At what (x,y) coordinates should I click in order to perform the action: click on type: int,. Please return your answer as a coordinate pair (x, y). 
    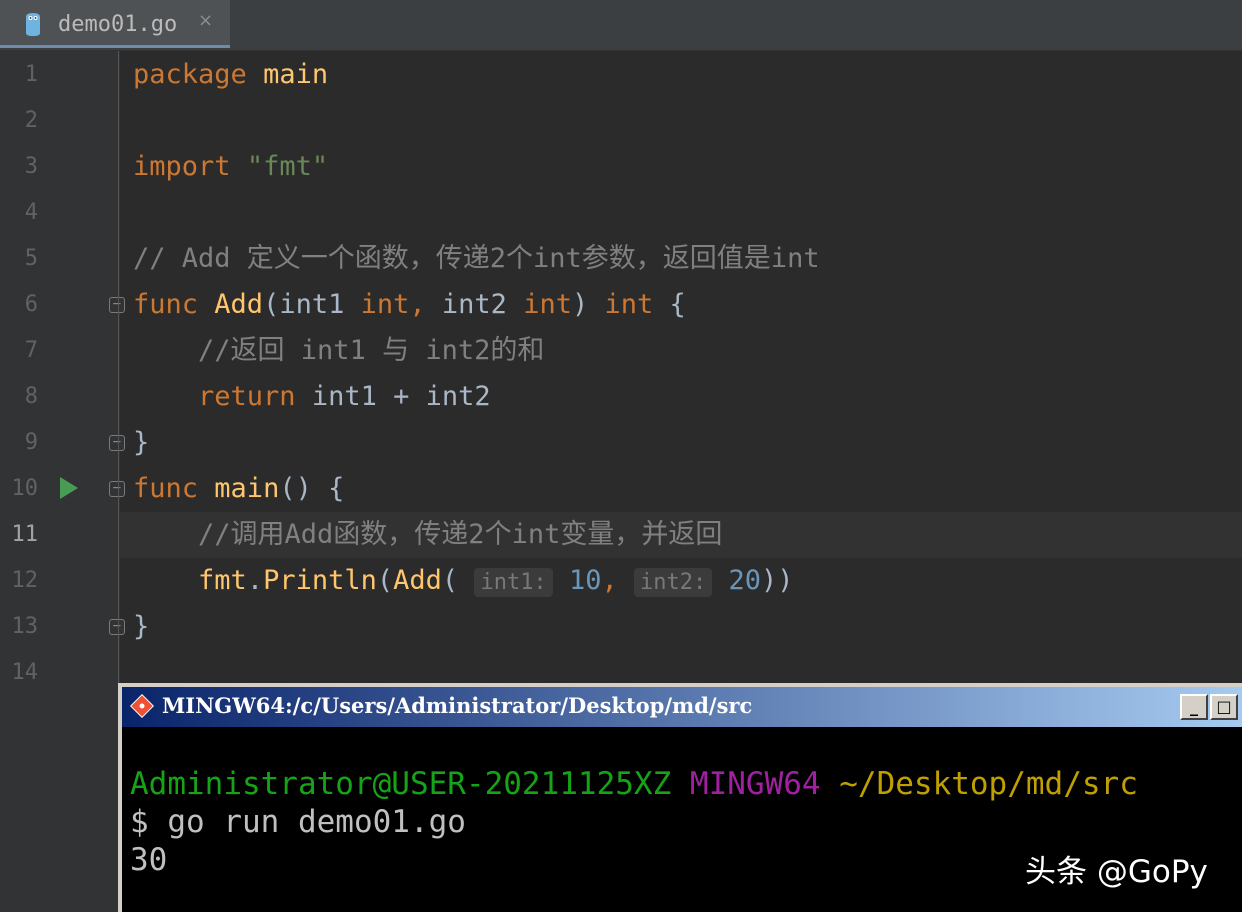
    Looking at the image, I should click on (393, 304).